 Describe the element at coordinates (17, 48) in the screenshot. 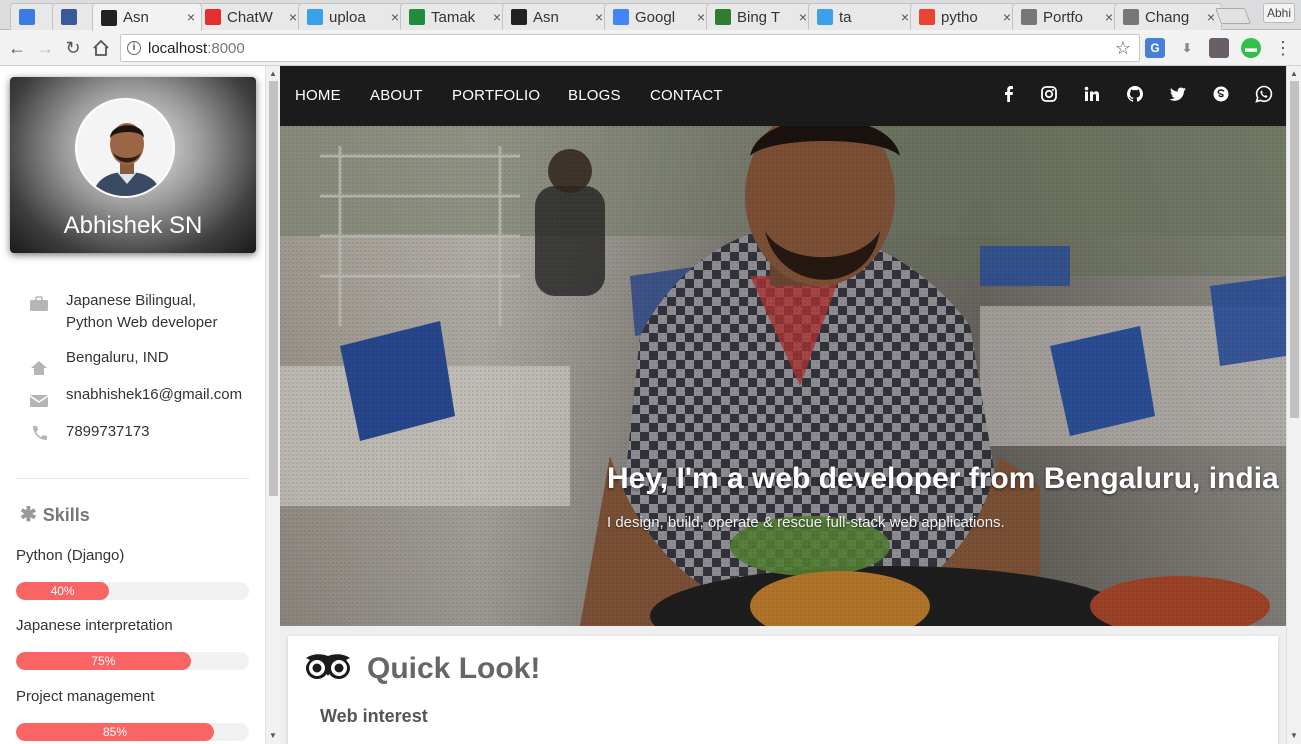

I see `back-icon: ←` at that location.